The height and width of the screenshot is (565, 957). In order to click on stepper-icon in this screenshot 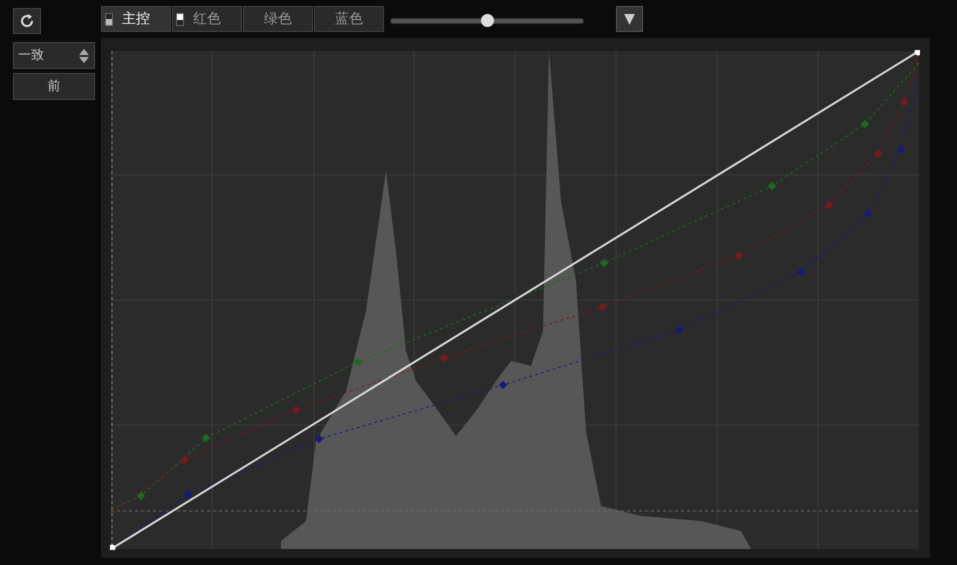, I will do `click(84, 56)`.